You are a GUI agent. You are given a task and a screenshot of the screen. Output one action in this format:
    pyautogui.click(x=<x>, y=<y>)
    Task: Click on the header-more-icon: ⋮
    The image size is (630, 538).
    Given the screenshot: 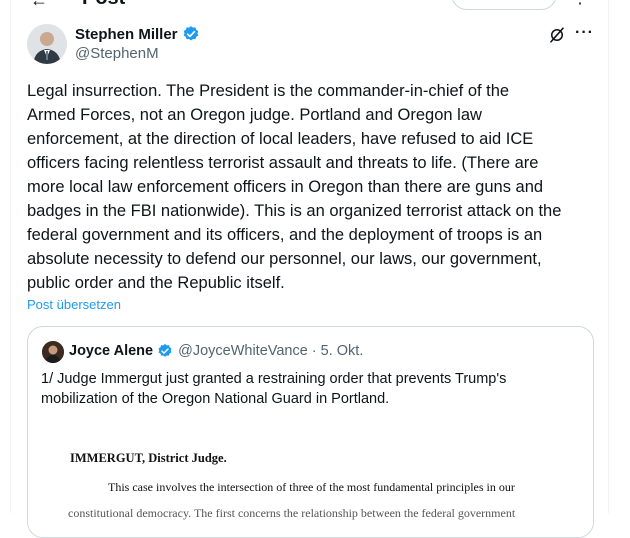 What is the action you would take?
    pyautogui.click(x=580, y=4)
    